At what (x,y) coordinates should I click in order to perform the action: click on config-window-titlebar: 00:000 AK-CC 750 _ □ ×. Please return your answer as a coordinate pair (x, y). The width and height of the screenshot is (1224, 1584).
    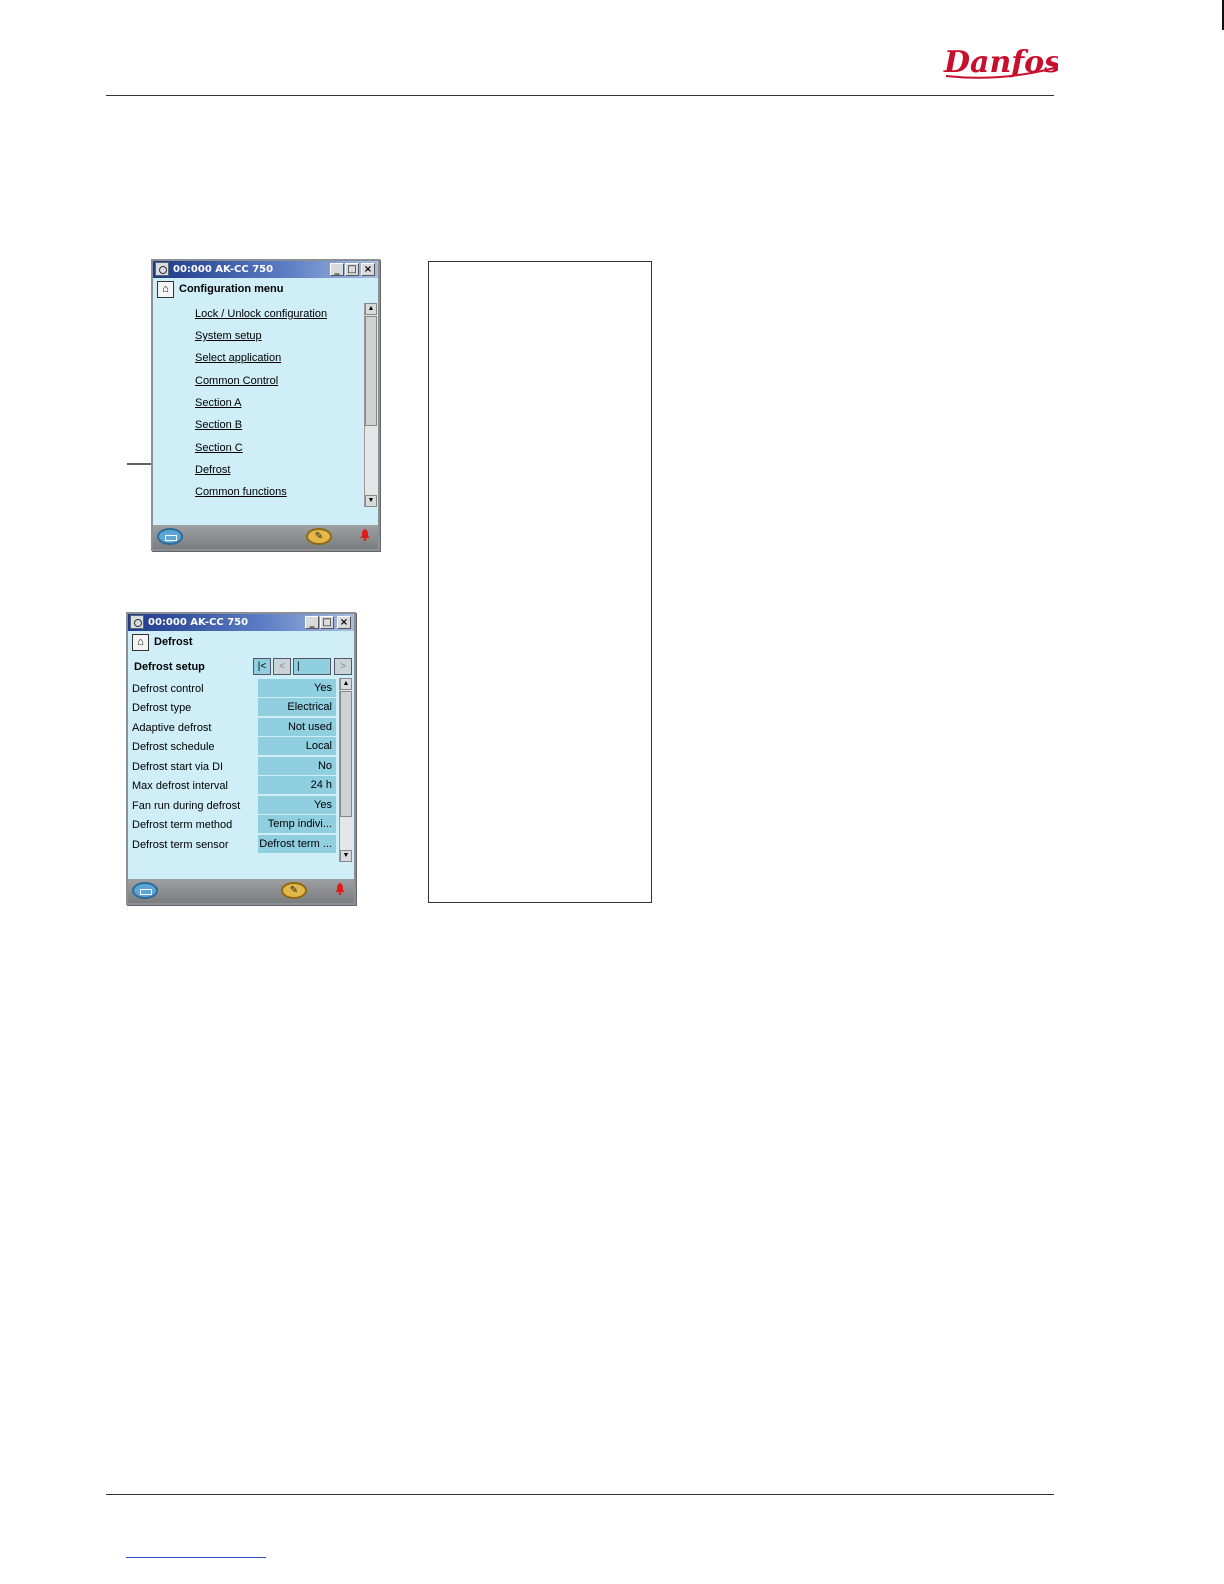
    Looking at the image, I should click on (265, 269).